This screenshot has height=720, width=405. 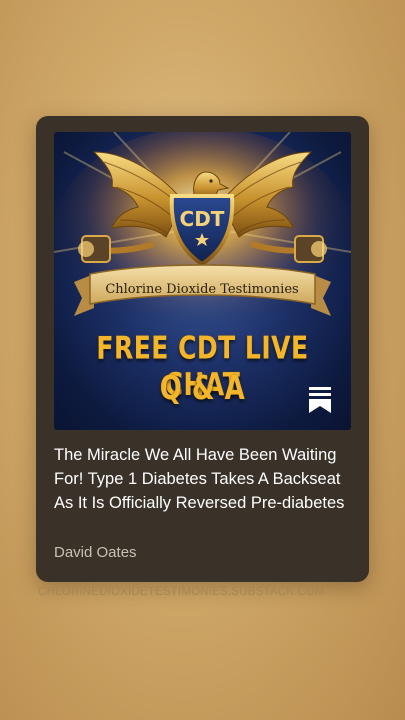 I want to click on badge-text: CDT, so click(x=202, y=219).